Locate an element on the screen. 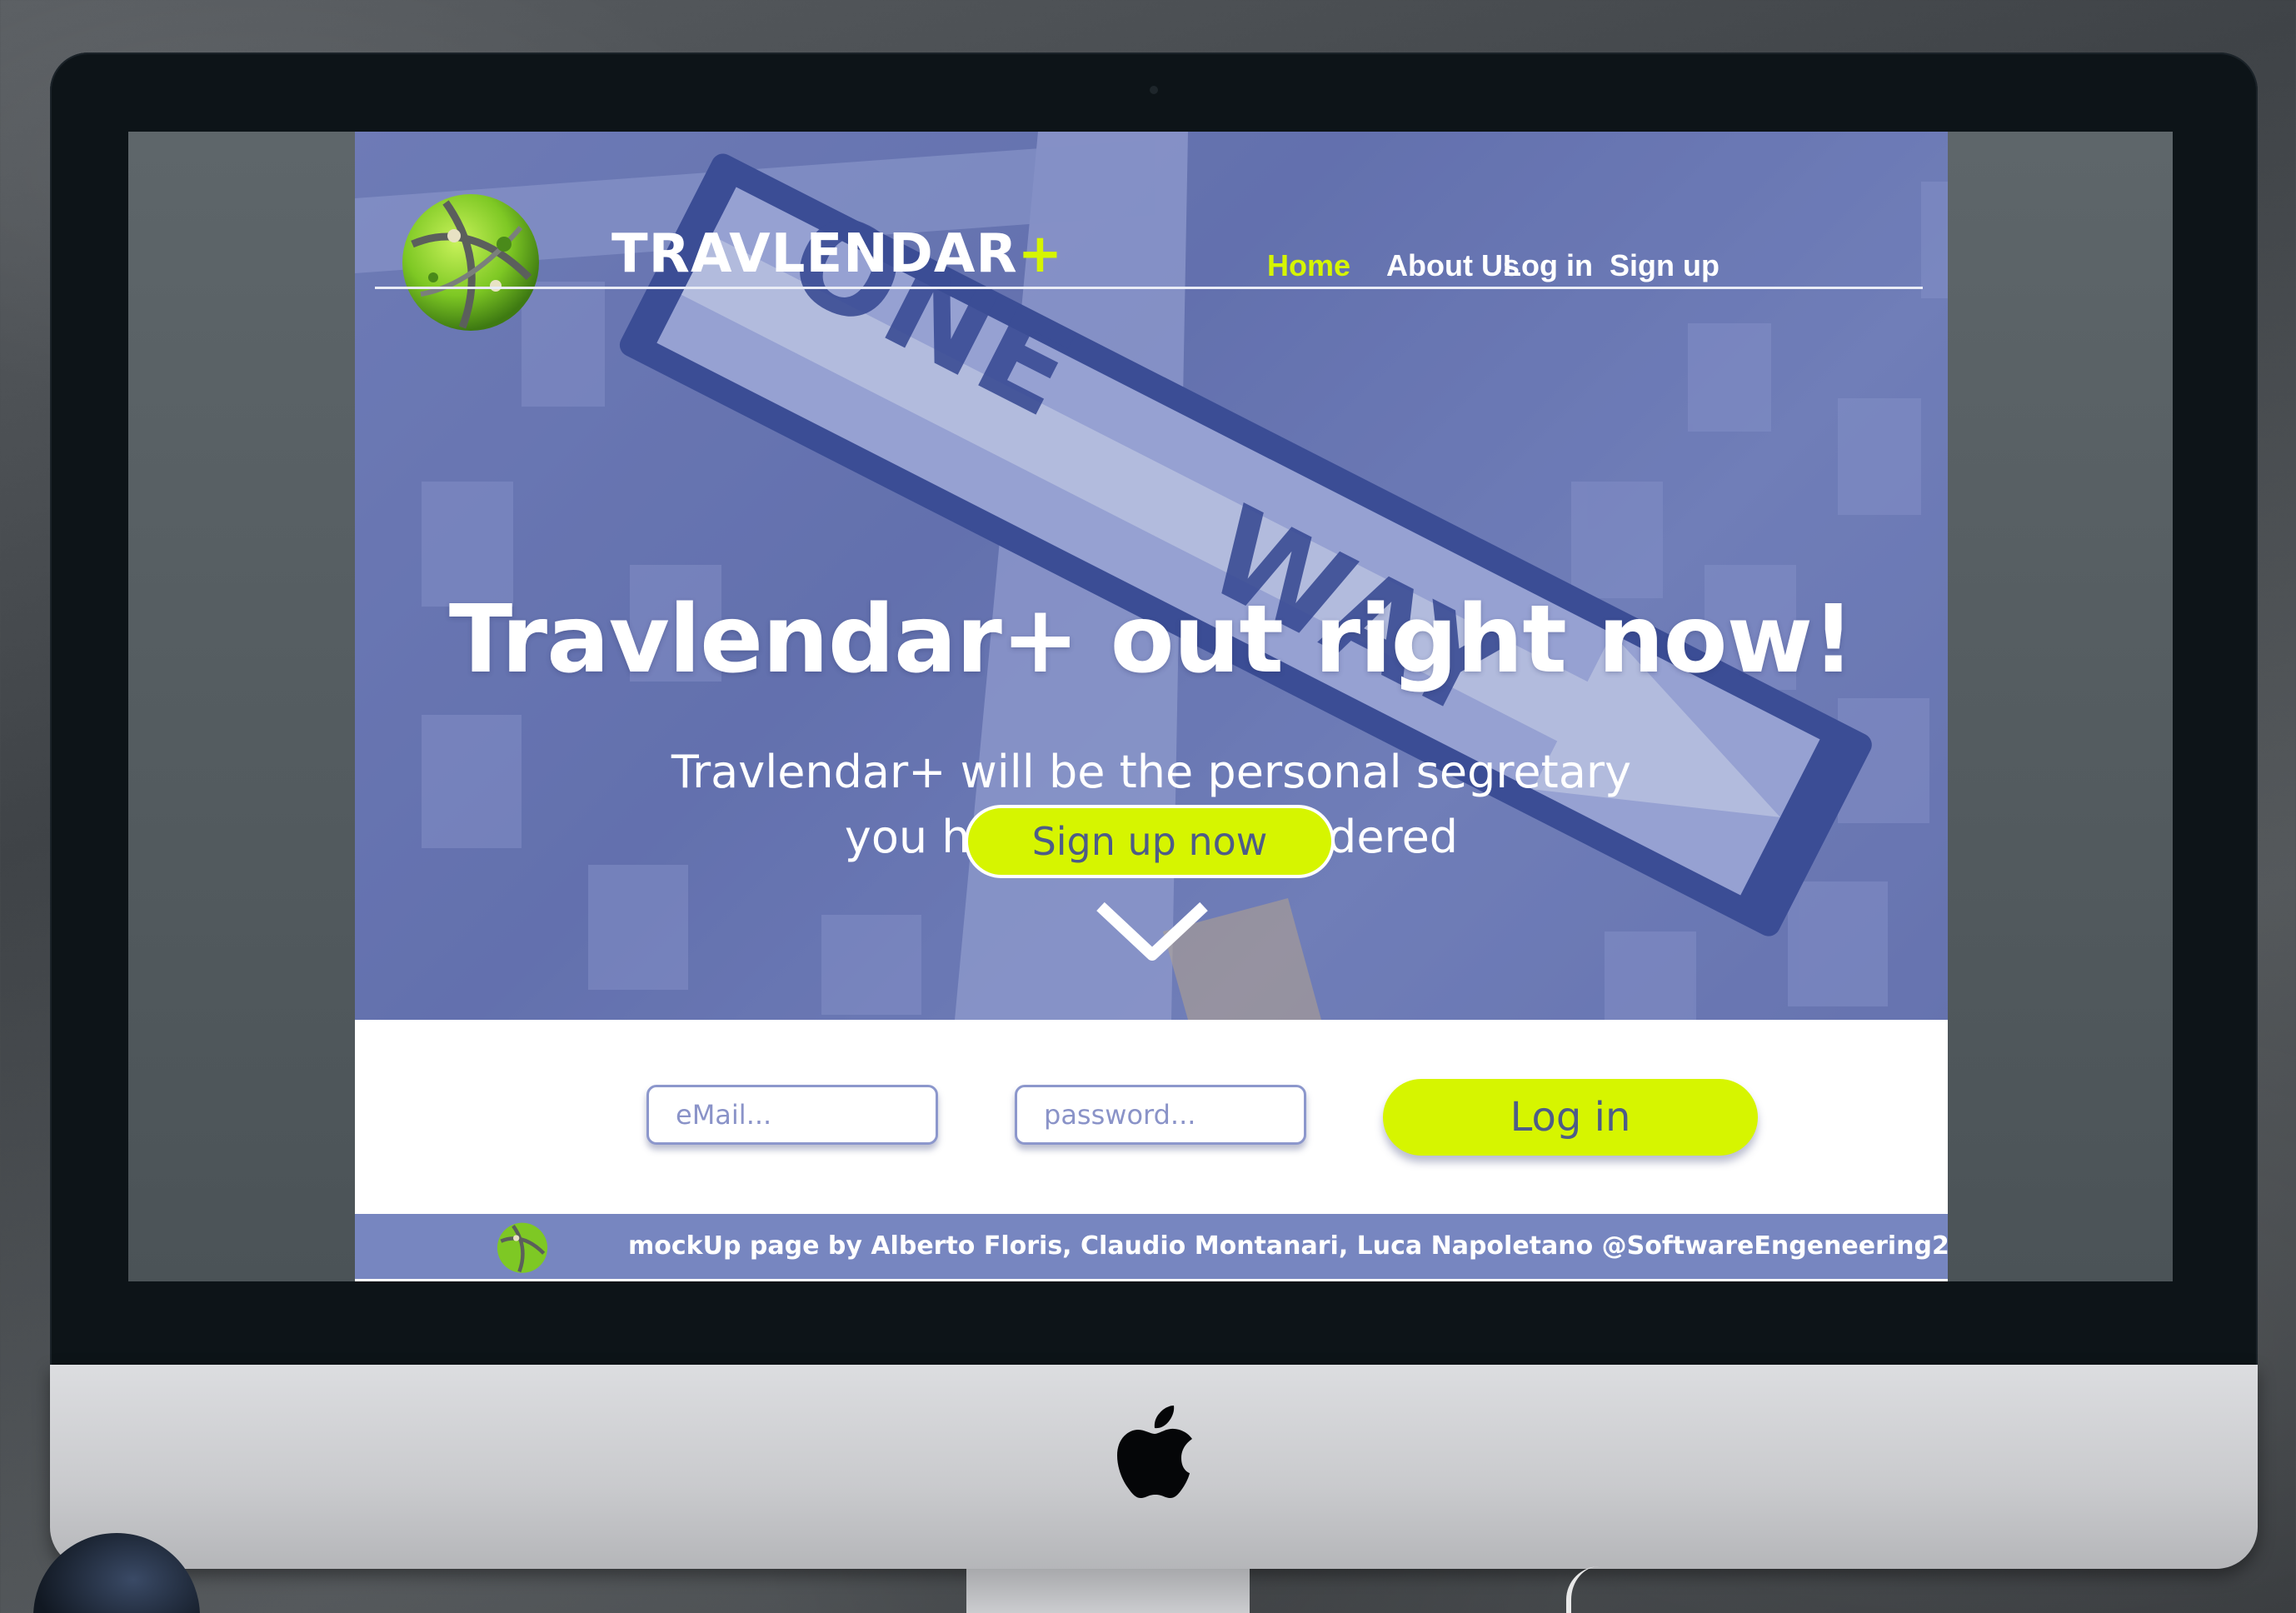  nav-log-in-link: Log in is located at coordinates (1548, 265).